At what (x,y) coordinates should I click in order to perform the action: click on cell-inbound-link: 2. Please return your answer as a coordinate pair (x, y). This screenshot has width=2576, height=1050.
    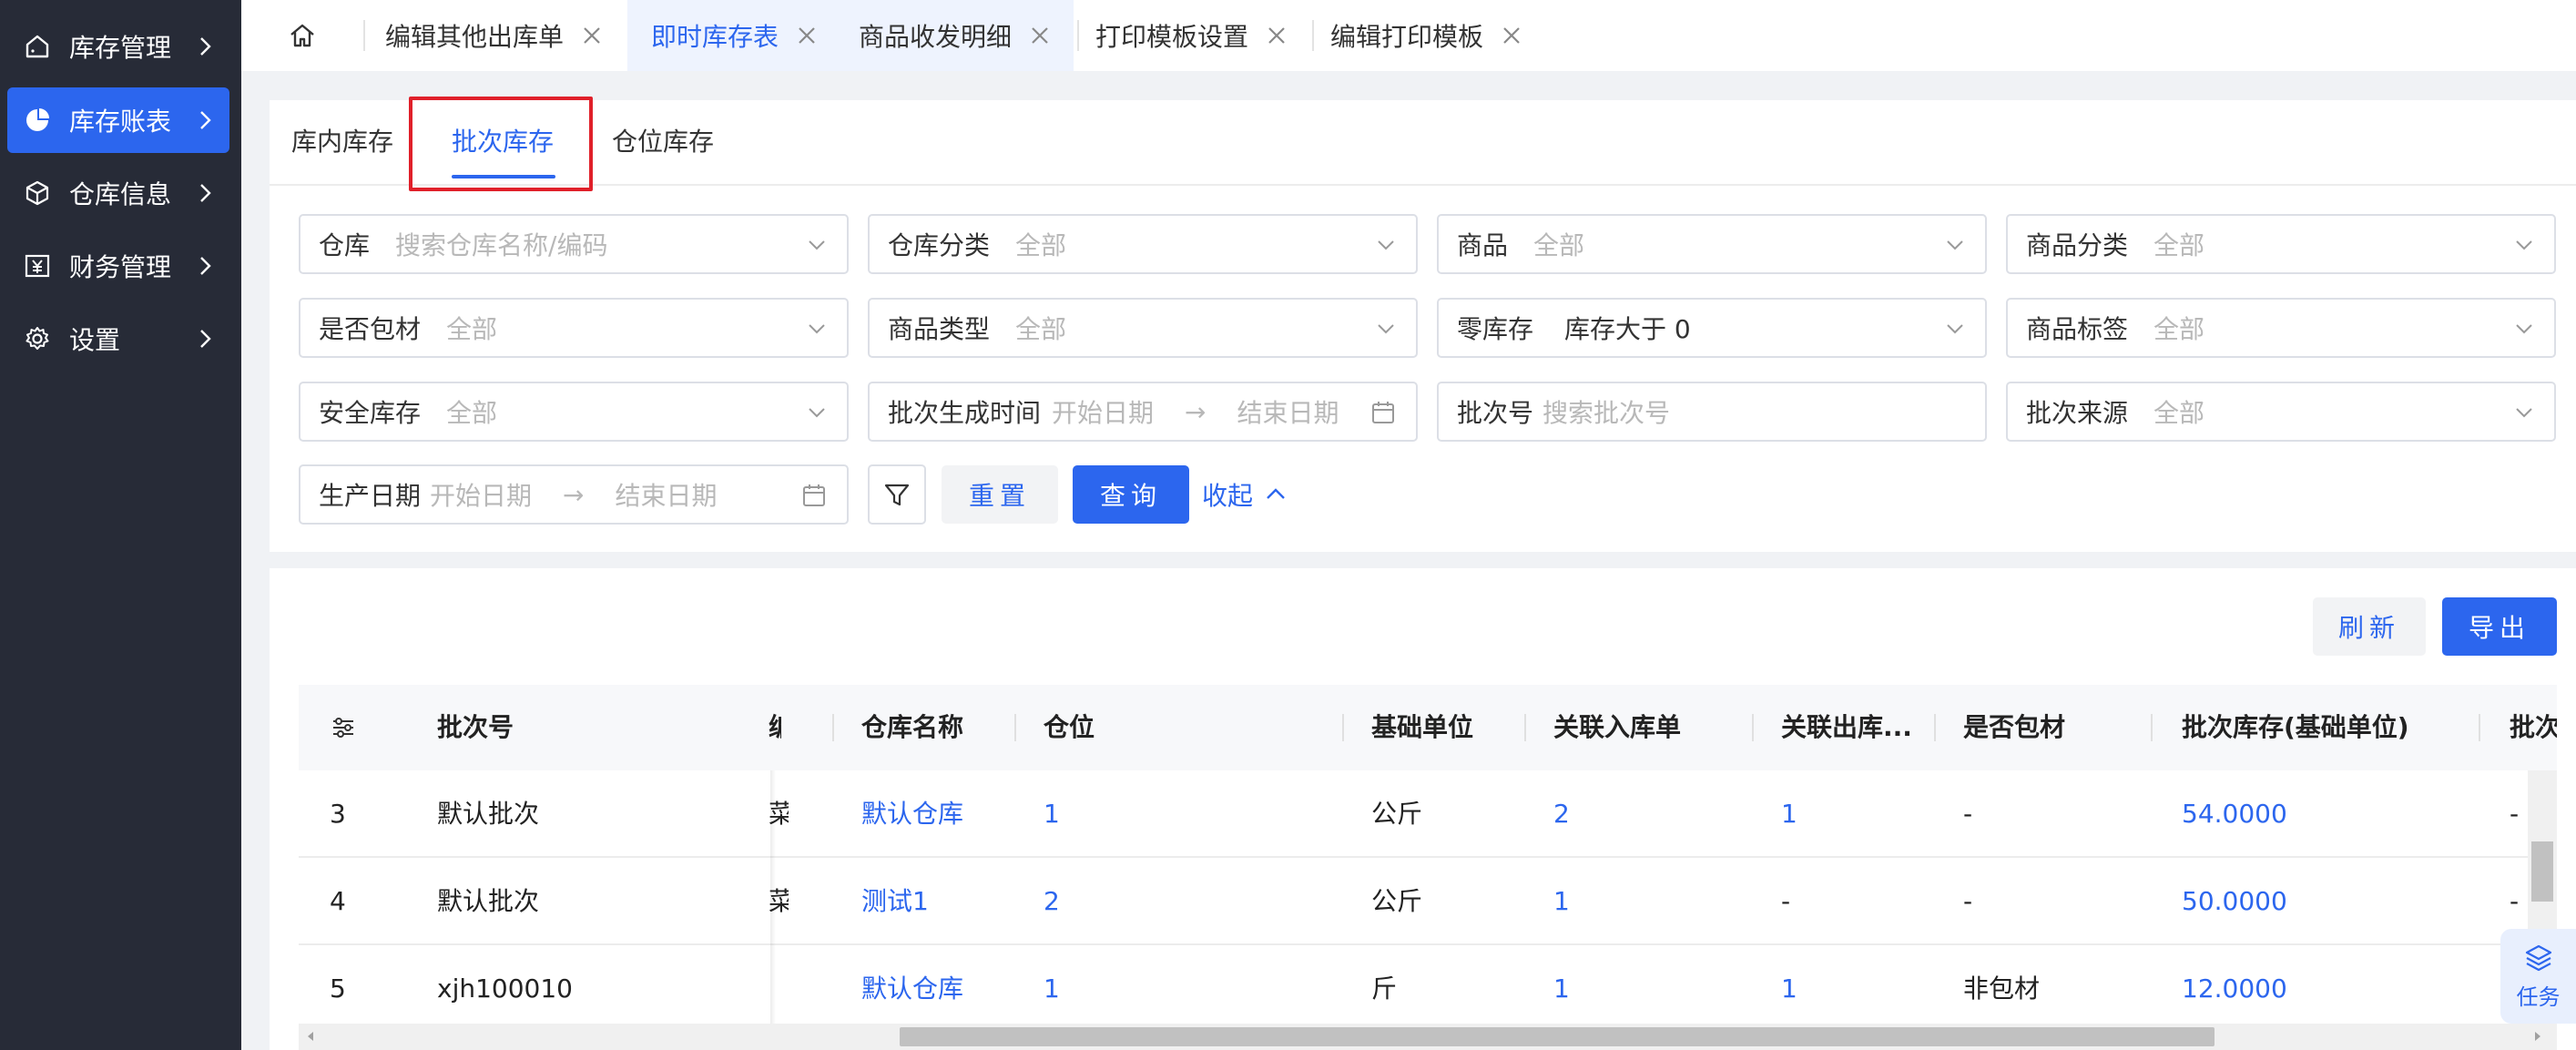
    Looking at the image, I should click on (1561, 814).